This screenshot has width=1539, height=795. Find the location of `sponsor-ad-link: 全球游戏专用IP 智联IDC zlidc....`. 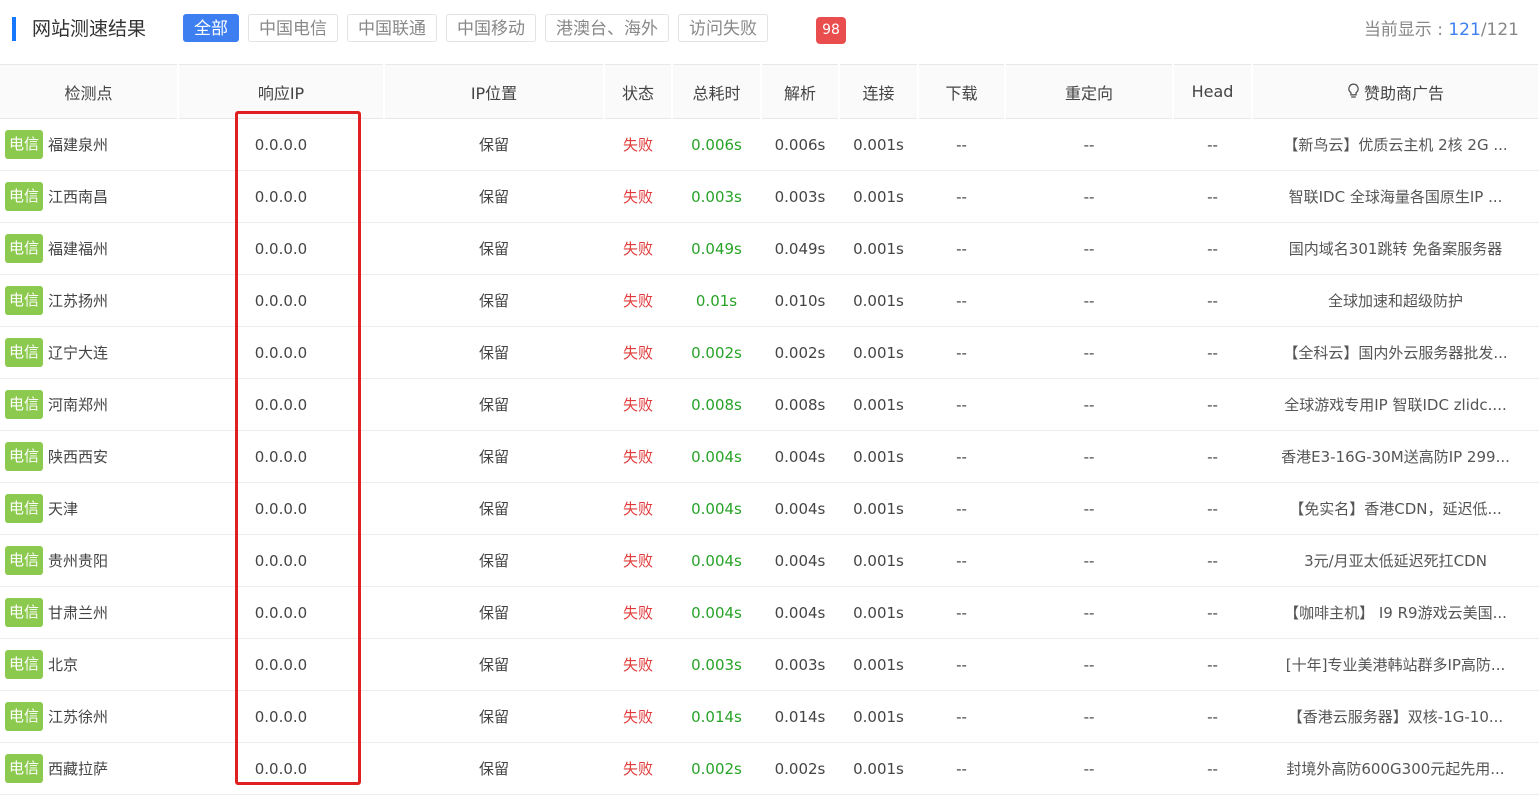

sponsor-ad-link: 全球游戏专用IP 智联IDC zlidc.... is located at coordinates (1395, 404).